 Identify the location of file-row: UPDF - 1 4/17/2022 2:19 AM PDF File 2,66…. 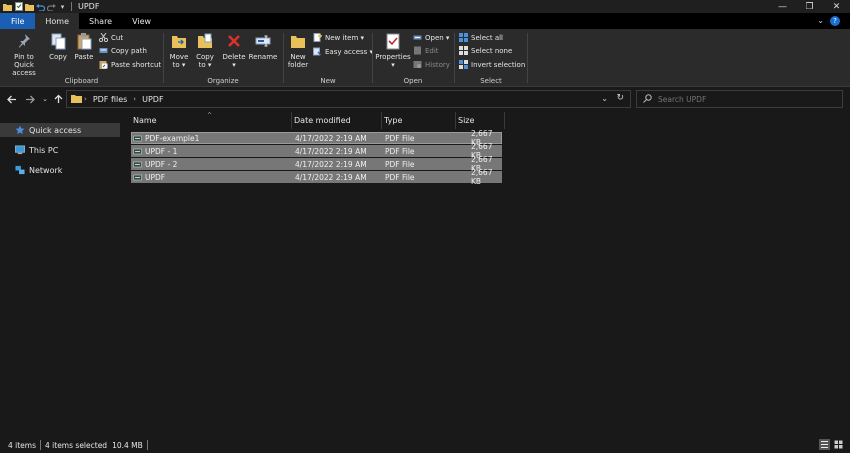
(316, 151).